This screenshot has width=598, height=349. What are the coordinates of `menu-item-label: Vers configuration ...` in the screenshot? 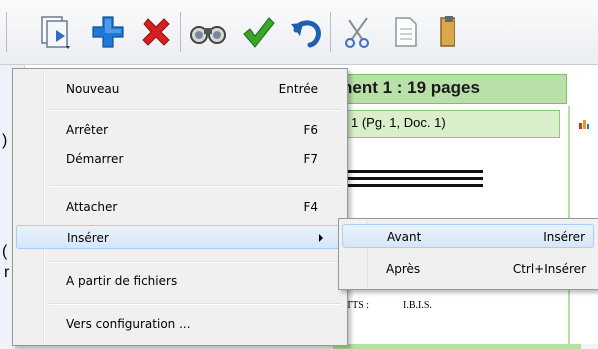 It's located at (128, 324).